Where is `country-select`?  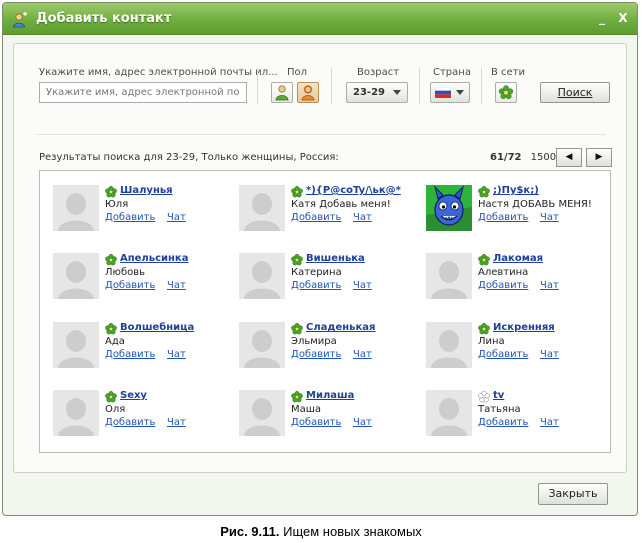
country-select is located at coordinates (450, 92).